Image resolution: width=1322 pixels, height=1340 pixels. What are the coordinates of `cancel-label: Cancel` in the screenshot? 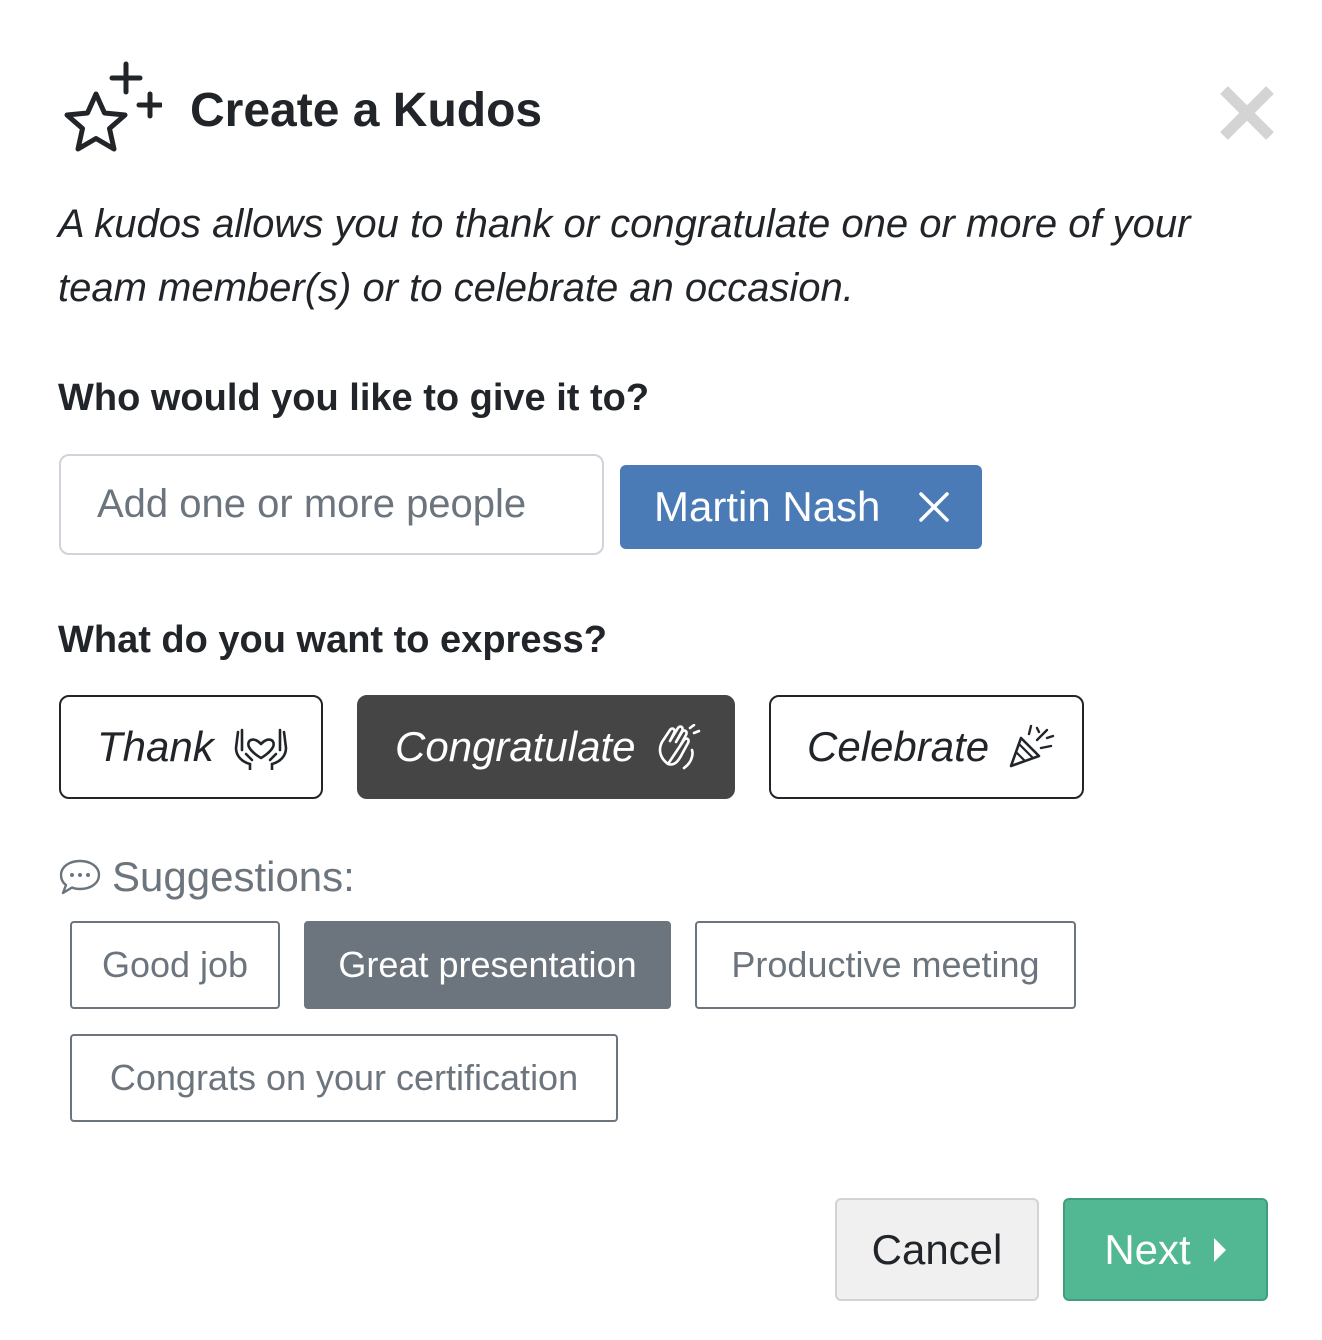 It's located at (937, 1249).